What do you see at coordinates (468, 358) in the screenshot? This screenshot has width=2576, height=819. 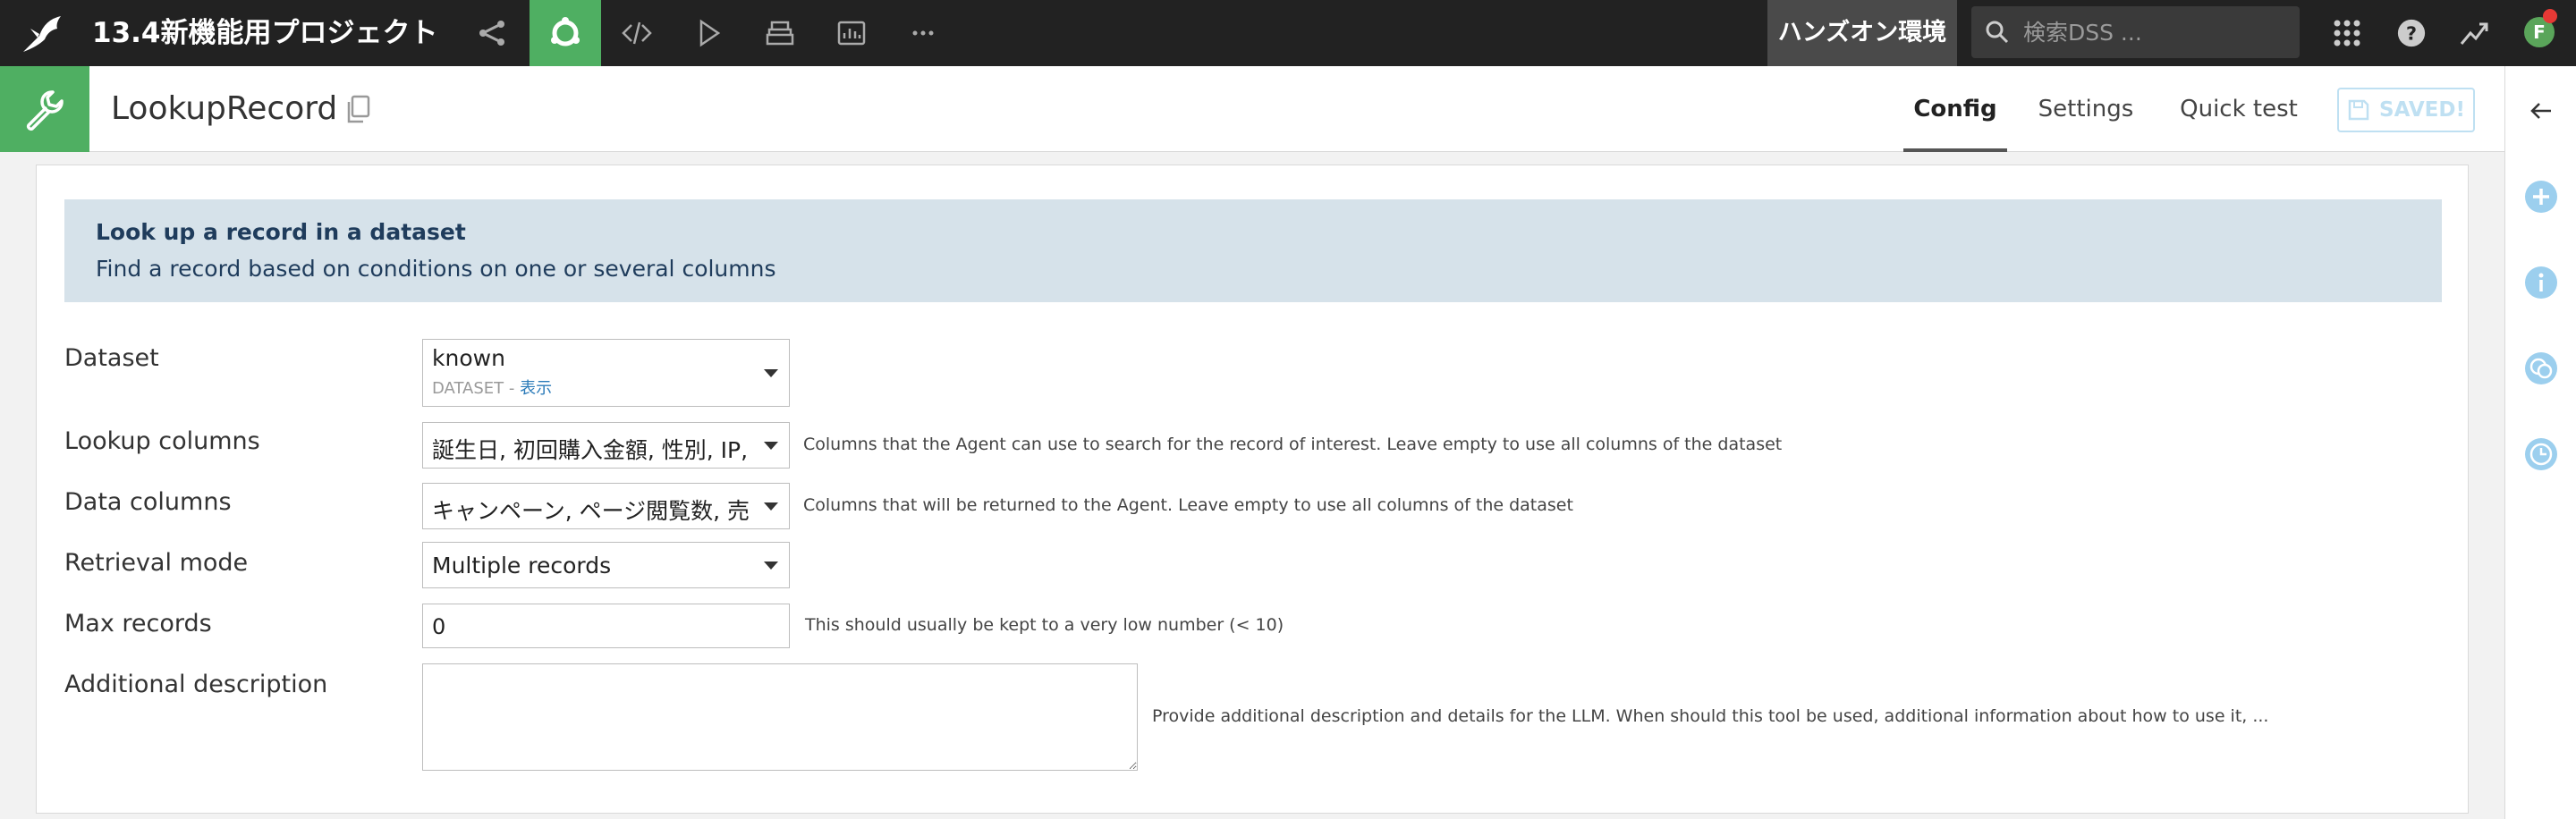 I see `dataset-value: known` at bounding box center [468, 358].